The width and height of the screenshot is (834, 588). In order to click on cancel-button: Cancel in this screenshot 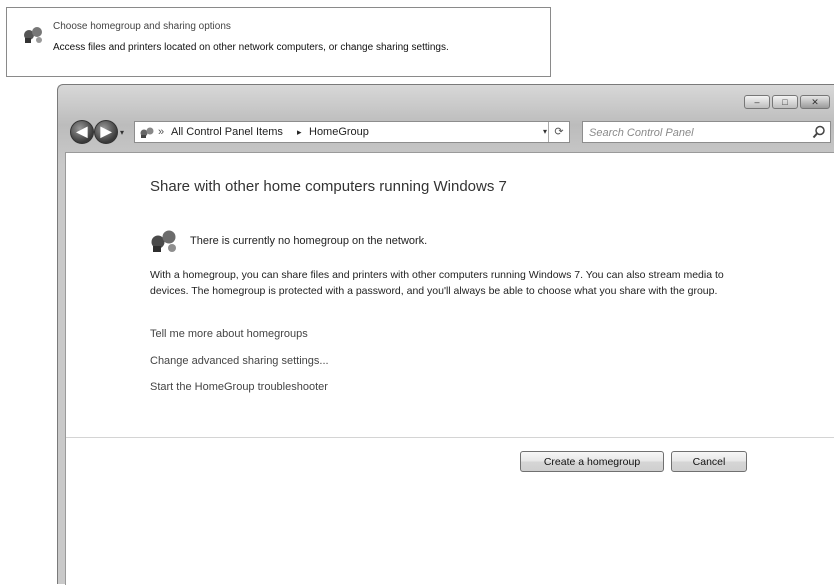, I will do `click(709, 461)`.